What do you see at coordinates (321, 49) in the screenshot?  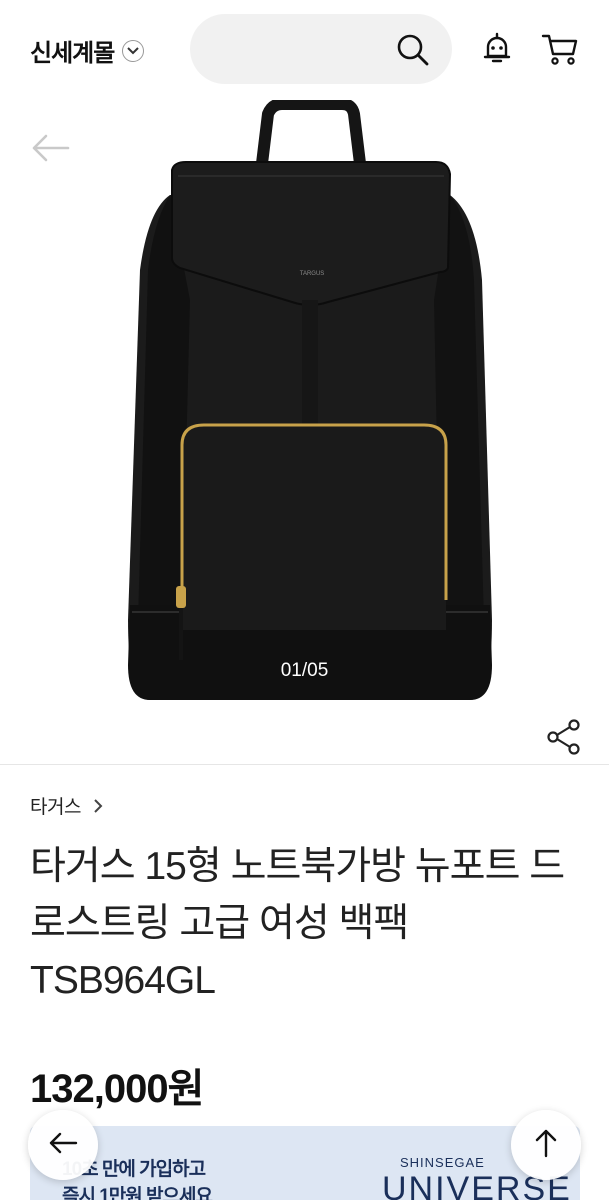 I see `search-input` at bounding box center [321, 49].